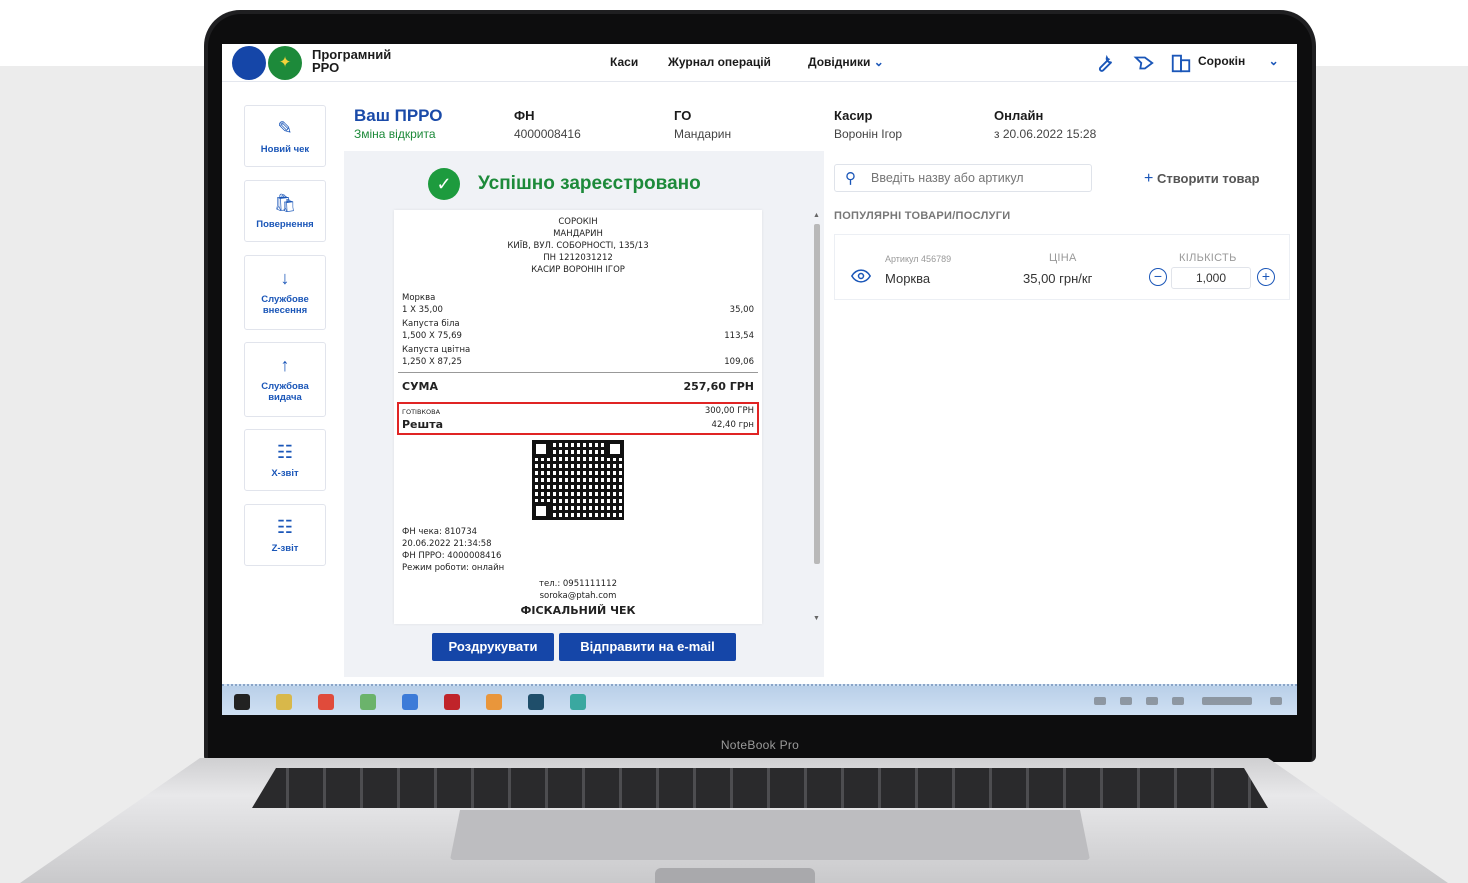 The width and height of the screenshot is (1468, 883). What do you see at coordinates (285, 224) in the screenshot?
I see `return-label: Повернення` at bounding box center [285, 224].